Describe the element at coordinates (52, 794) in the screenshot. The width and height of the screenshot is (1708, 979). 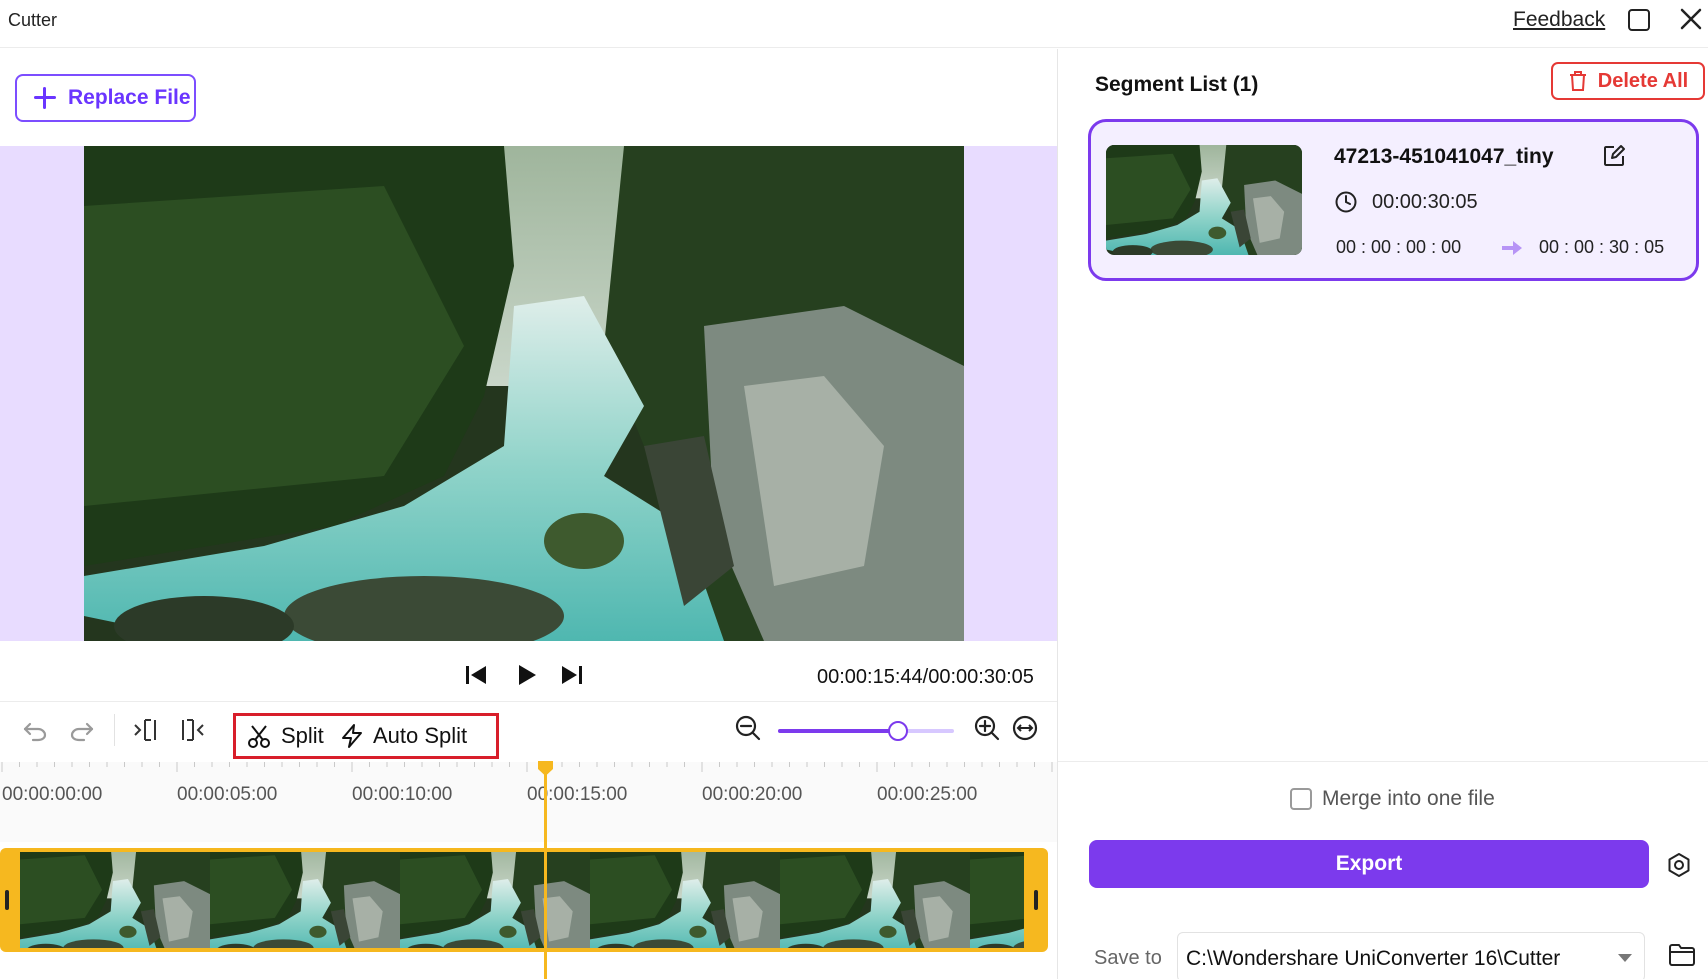
I see `ruler-label: 00:00:00:00` at that location.